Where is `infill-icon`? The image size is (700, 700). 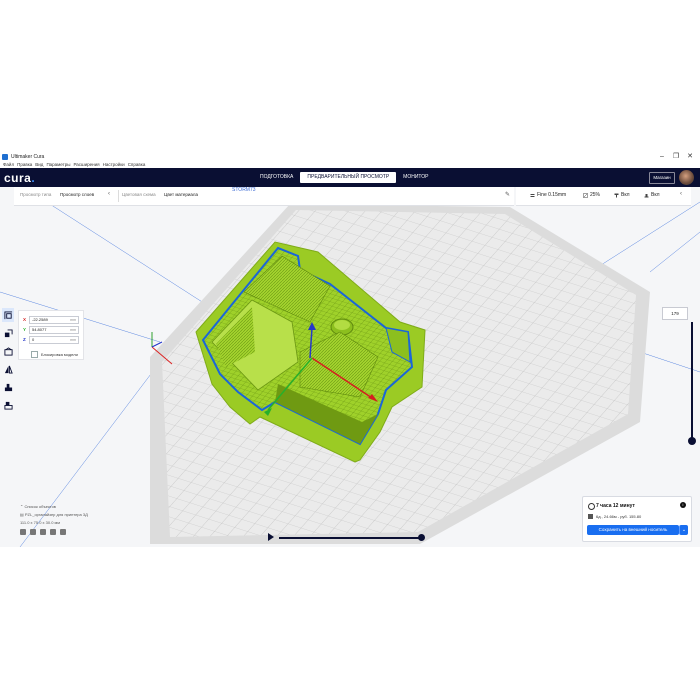 infill-icon is located at coordinates (585, 195).